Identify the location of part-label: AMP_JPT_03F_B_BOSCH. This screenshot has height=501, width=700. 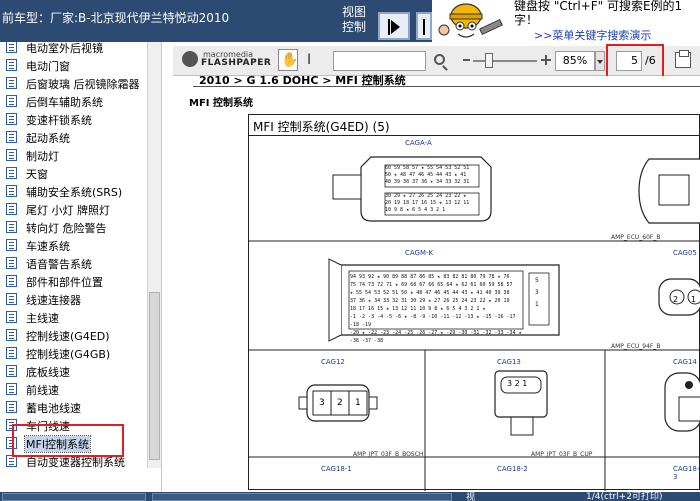
(388, 454).